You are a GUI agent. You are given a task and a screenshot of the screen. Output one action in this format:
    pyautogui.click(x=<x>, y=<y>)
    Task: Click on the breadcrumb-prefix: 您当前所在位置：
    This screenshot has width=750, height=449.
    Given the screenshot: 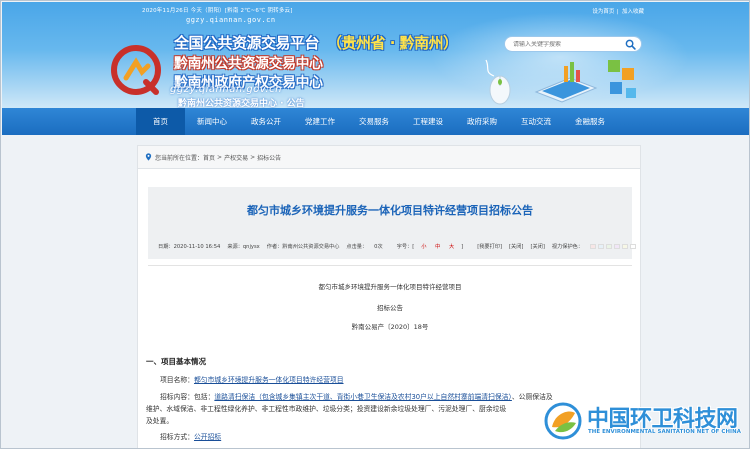 What is the action you would take?
    pyautogui.click(x=179, y=158)
    